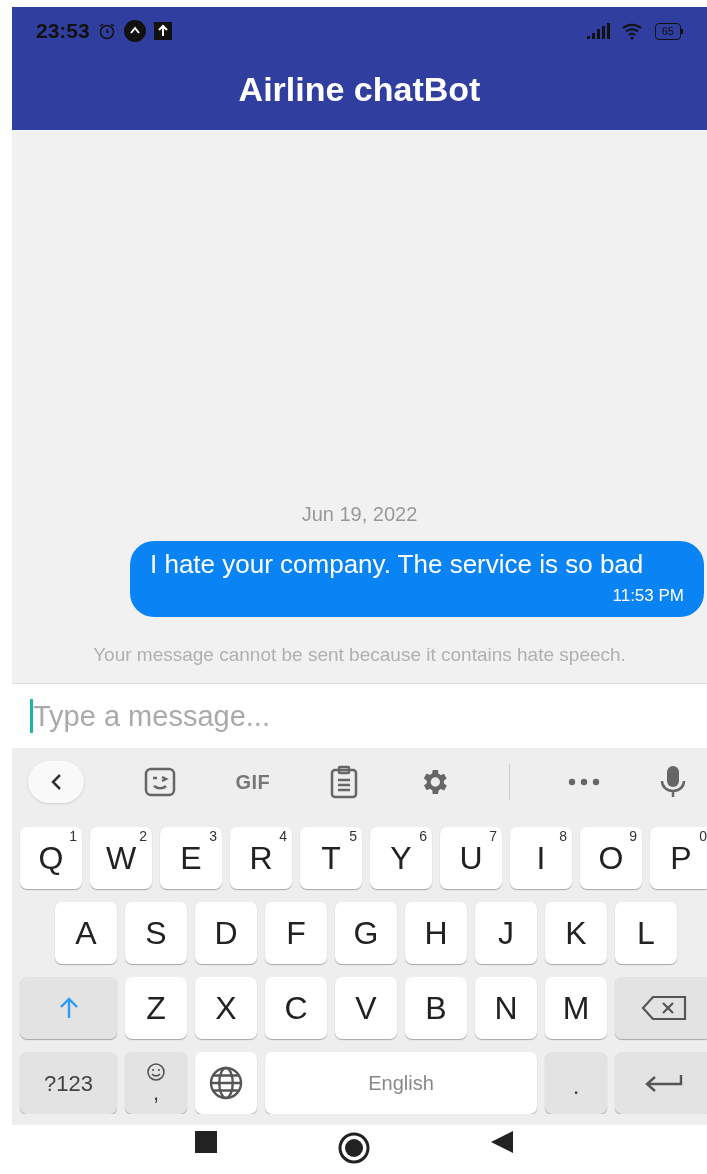 This screenshot has width=707, height=1174. Describe the element at coordinates (353, 836) in the screenshot. I see `number-hint: 5` at that location.